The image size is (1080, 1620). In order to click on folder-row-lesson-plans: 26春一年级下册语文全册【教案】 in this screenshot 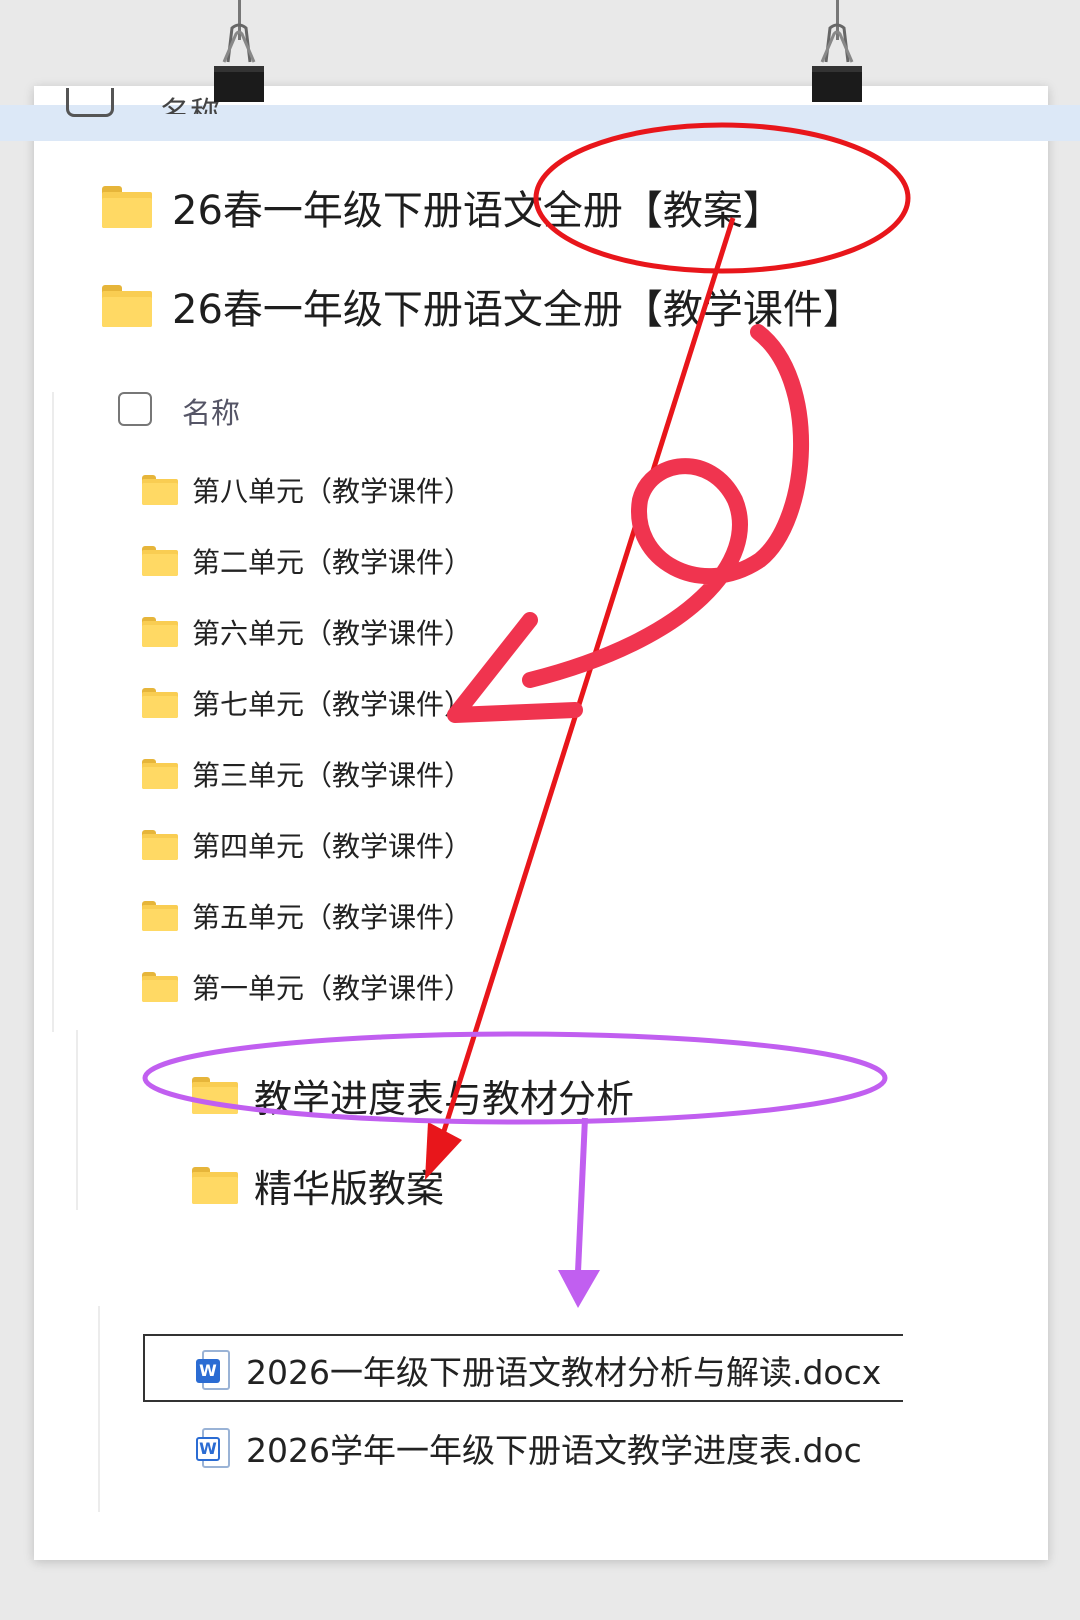, I will do `click(442, 207)`.